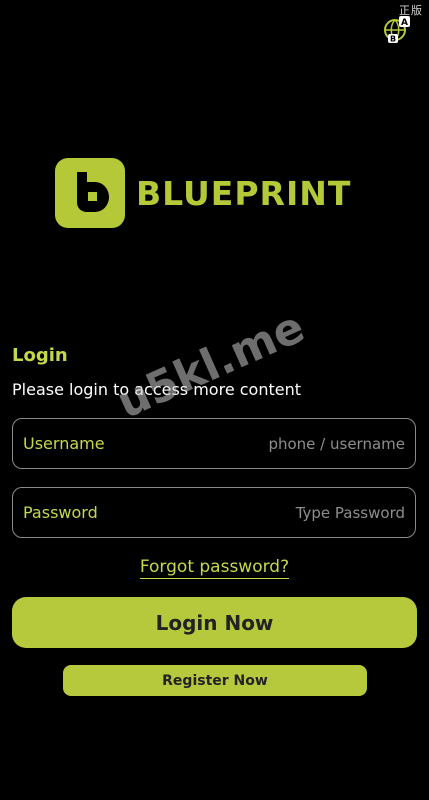 This screenshot has width=429, height=800. What do you see at coordinates (210, 365) in the screenshot?
I see `watermark: u5kl.me` at bounding box center [210, 365].